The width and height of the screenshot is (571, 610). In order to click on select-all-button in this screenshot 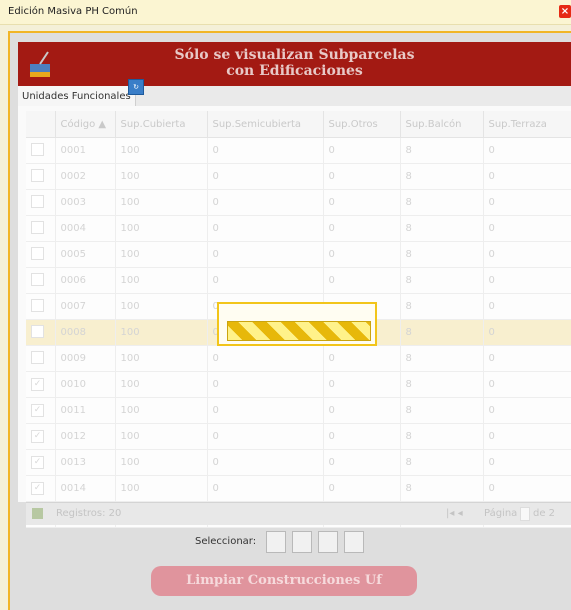, I will do `click(276, 542)`.